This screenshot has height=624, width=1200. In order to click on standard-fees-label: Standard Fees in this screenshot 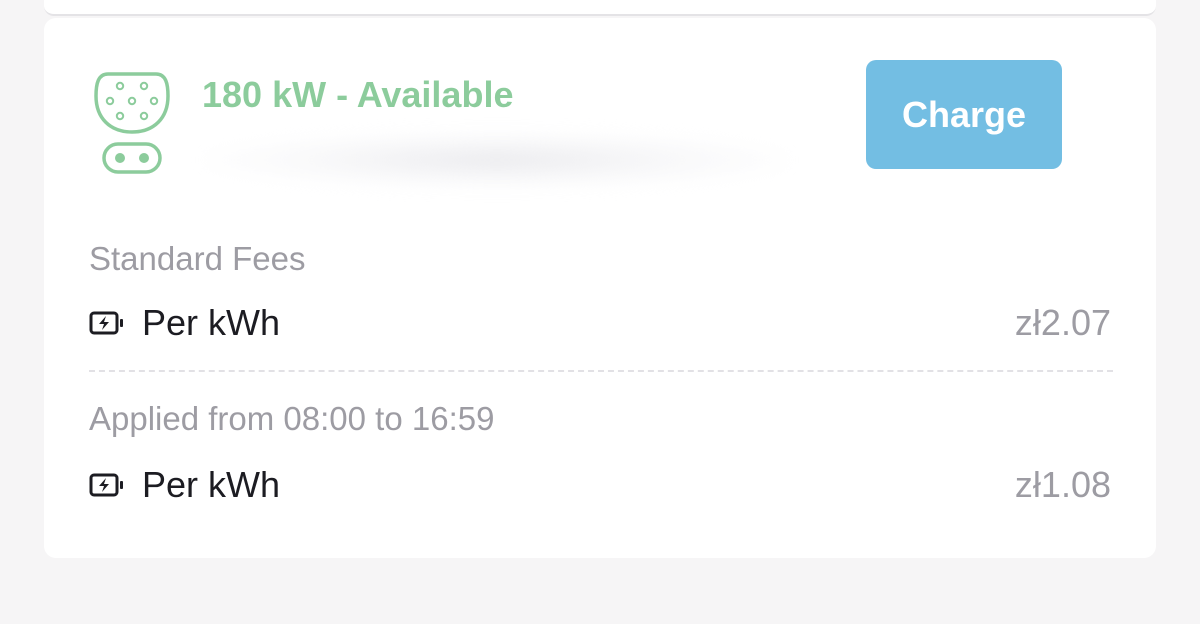, I will do `click(197, 258)`.